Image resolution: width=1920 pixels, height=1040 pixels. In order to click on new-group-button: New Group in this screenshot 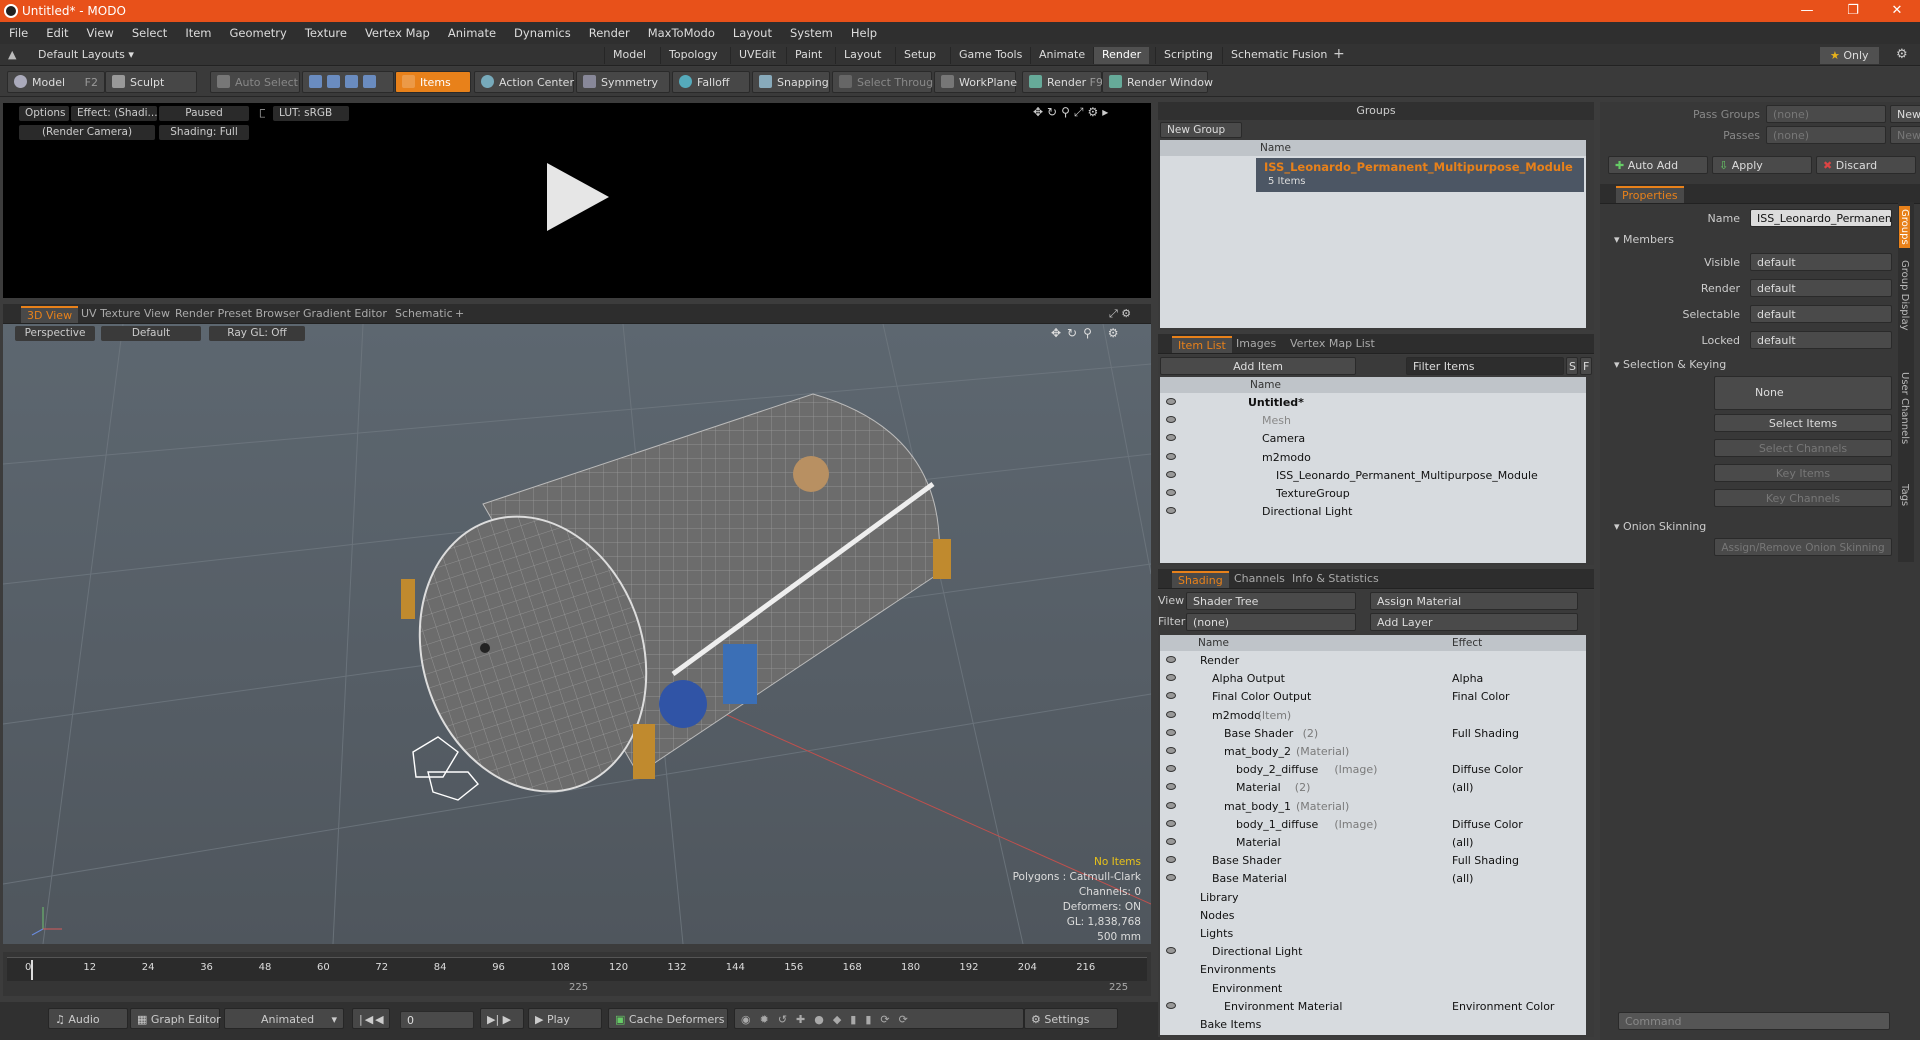, I will do `click(1201, 130)`.